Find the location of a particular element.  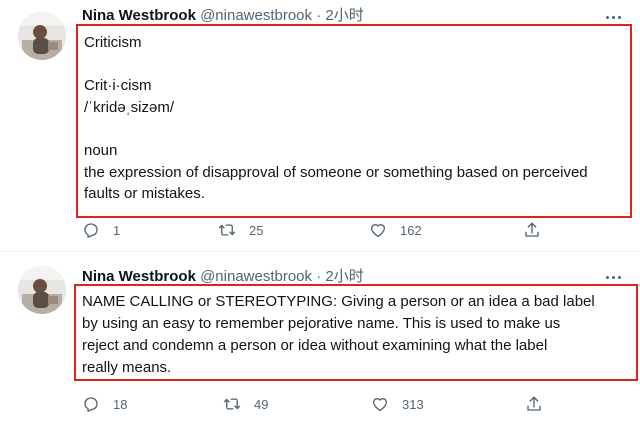

retweet-count: 25 is located at coordinates (256, 230).